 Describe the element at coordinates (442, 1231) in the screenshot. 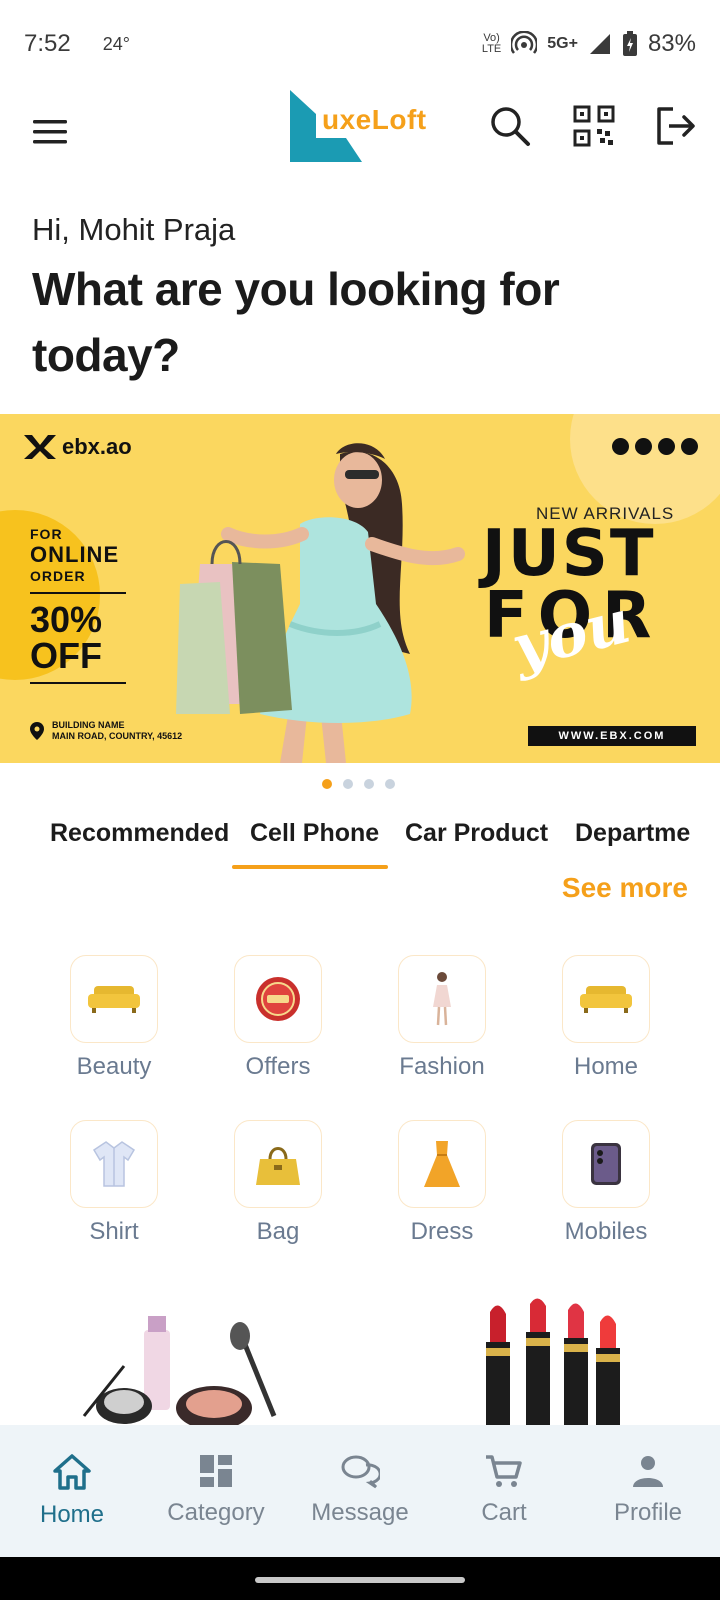

I see `category-label: Dress` at that location.